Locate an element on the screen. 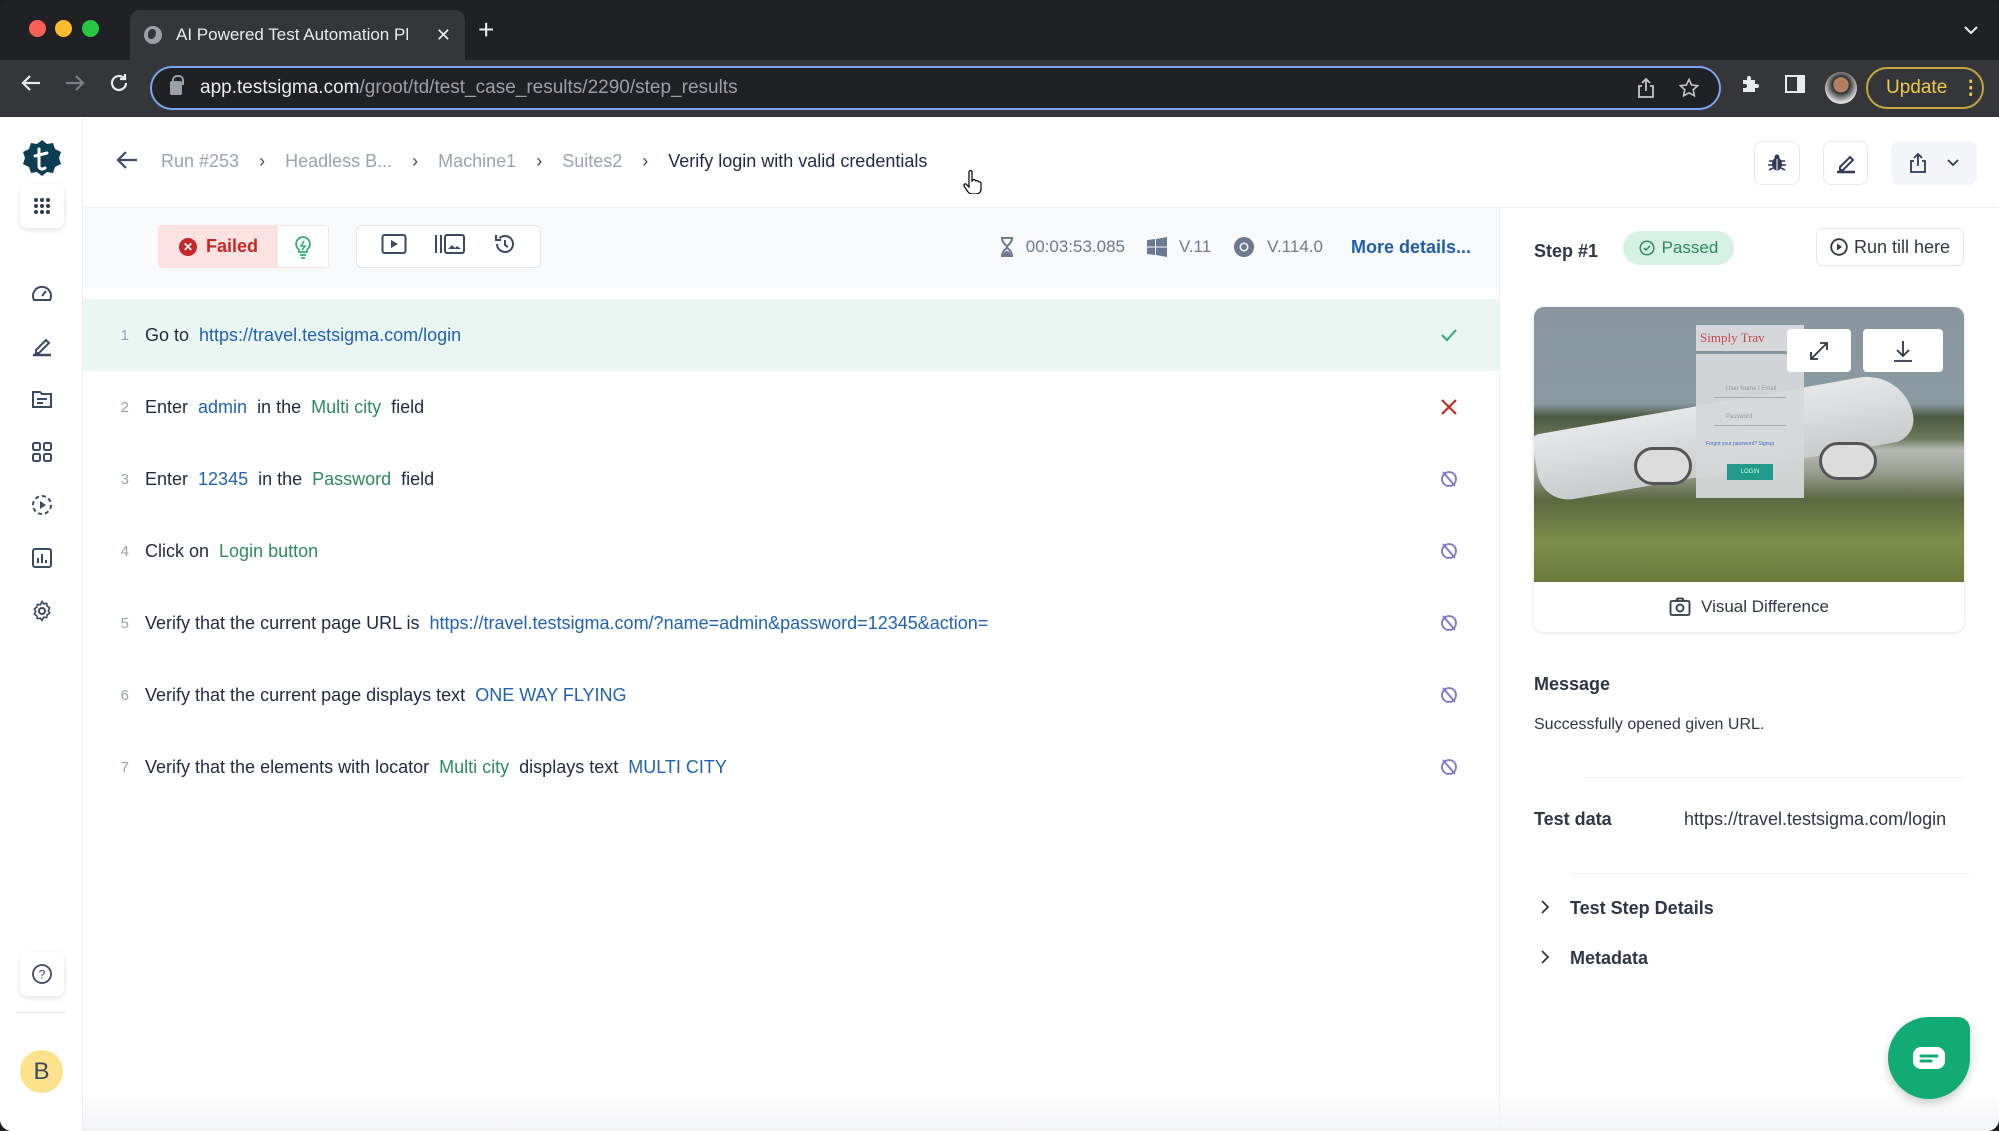 The image size is (1999, 1131). browser-tab: AI Powered Test Automation Pl ✕ is located at coordinates (297, 35).